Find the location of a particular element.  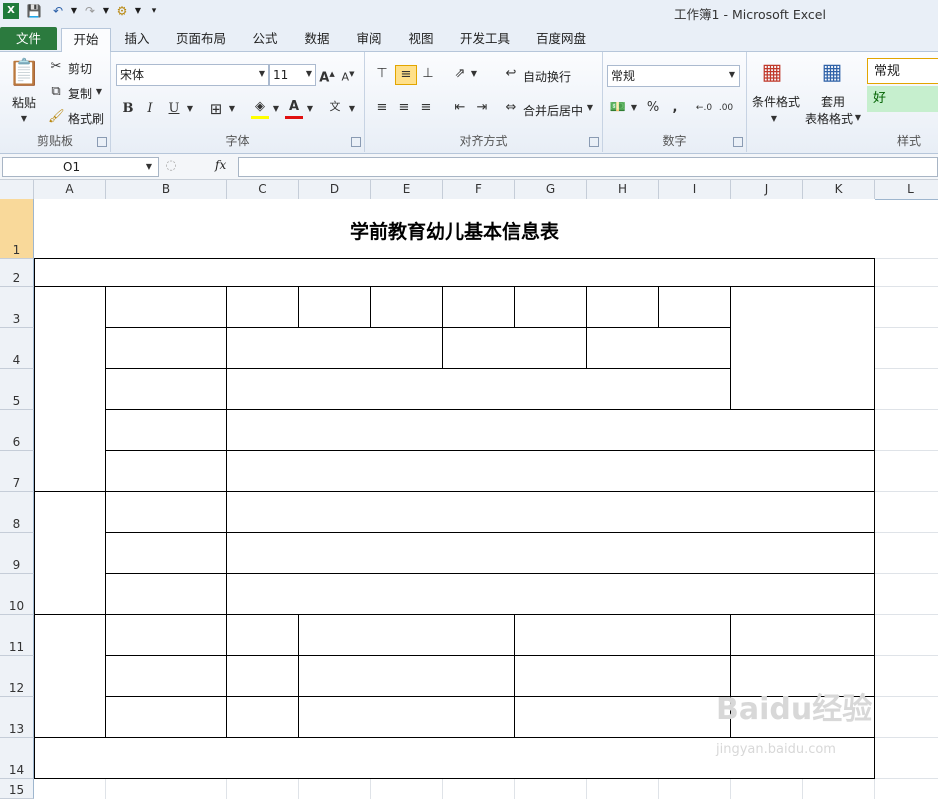

increase-indent-icon: ⇥ is located at coordinates (482, 108).